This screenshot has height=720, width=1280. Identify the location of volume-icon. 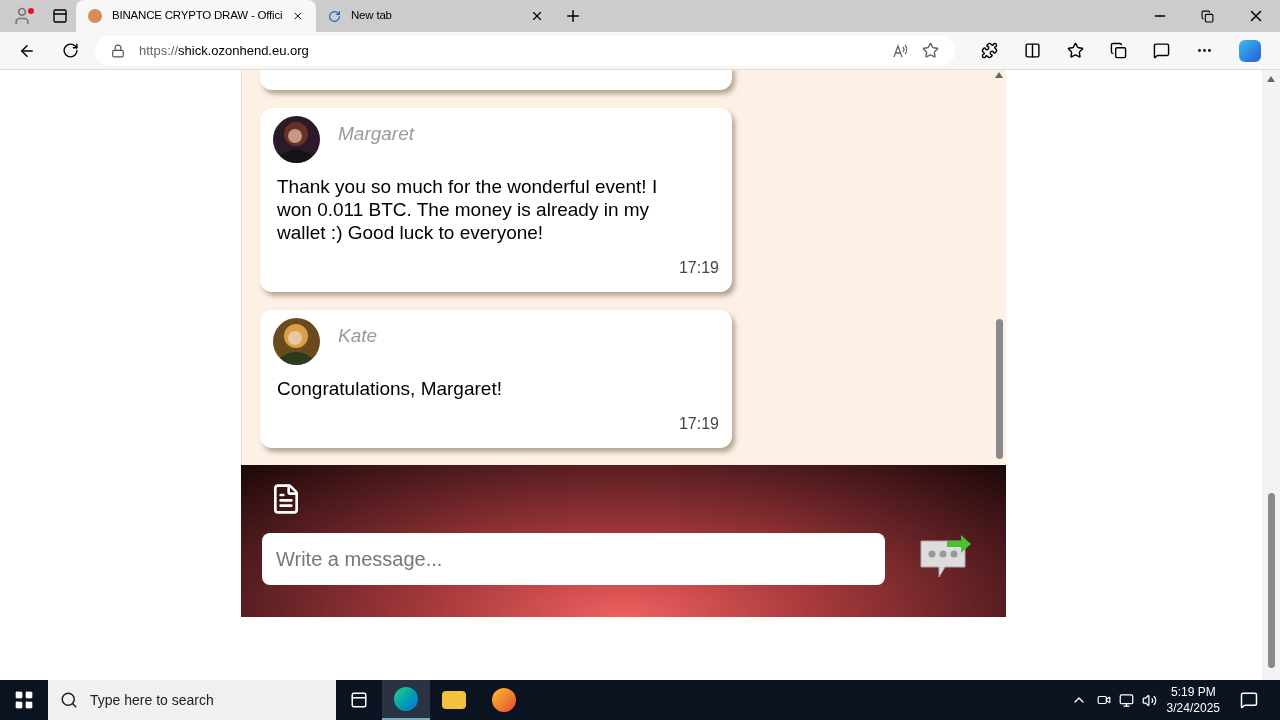
(1149, 700).